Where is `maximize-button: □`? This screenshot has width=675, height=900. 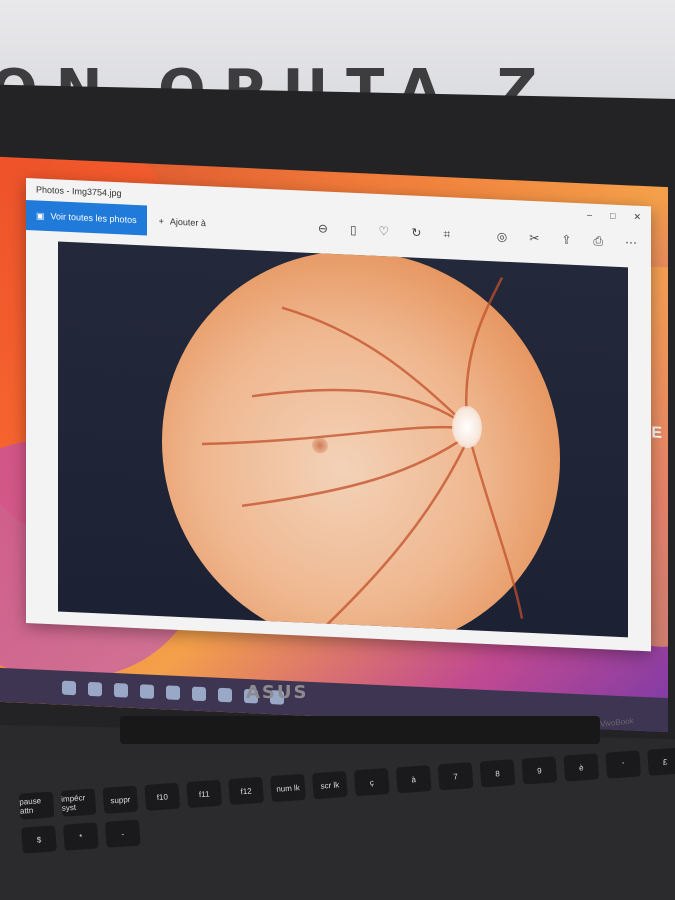
maximize-button: □ is located at coordinates (612, 215).